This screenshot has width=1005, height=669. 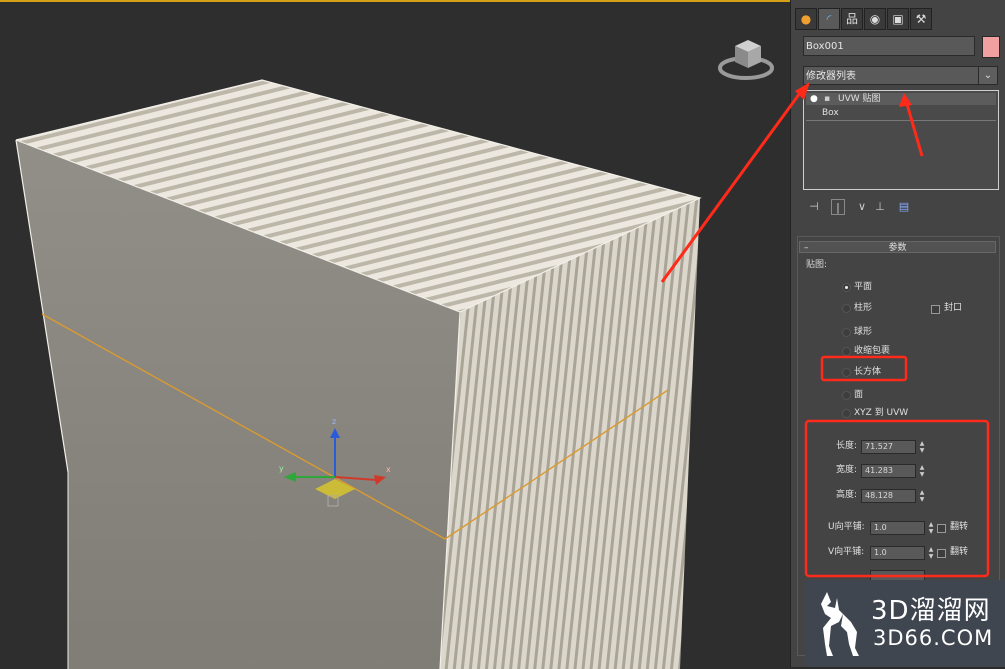 What do you see at coordinates (863, 308) in the screenshot?
I see `radio-label: 柱形` at bounding box center [863, 308].